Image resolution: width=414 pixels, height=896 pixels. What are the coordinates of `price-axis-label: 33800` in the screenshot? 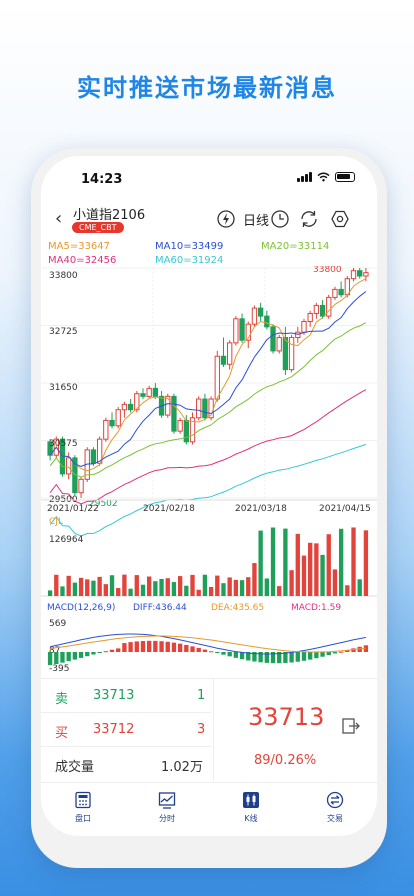 It's located at (63, 276).